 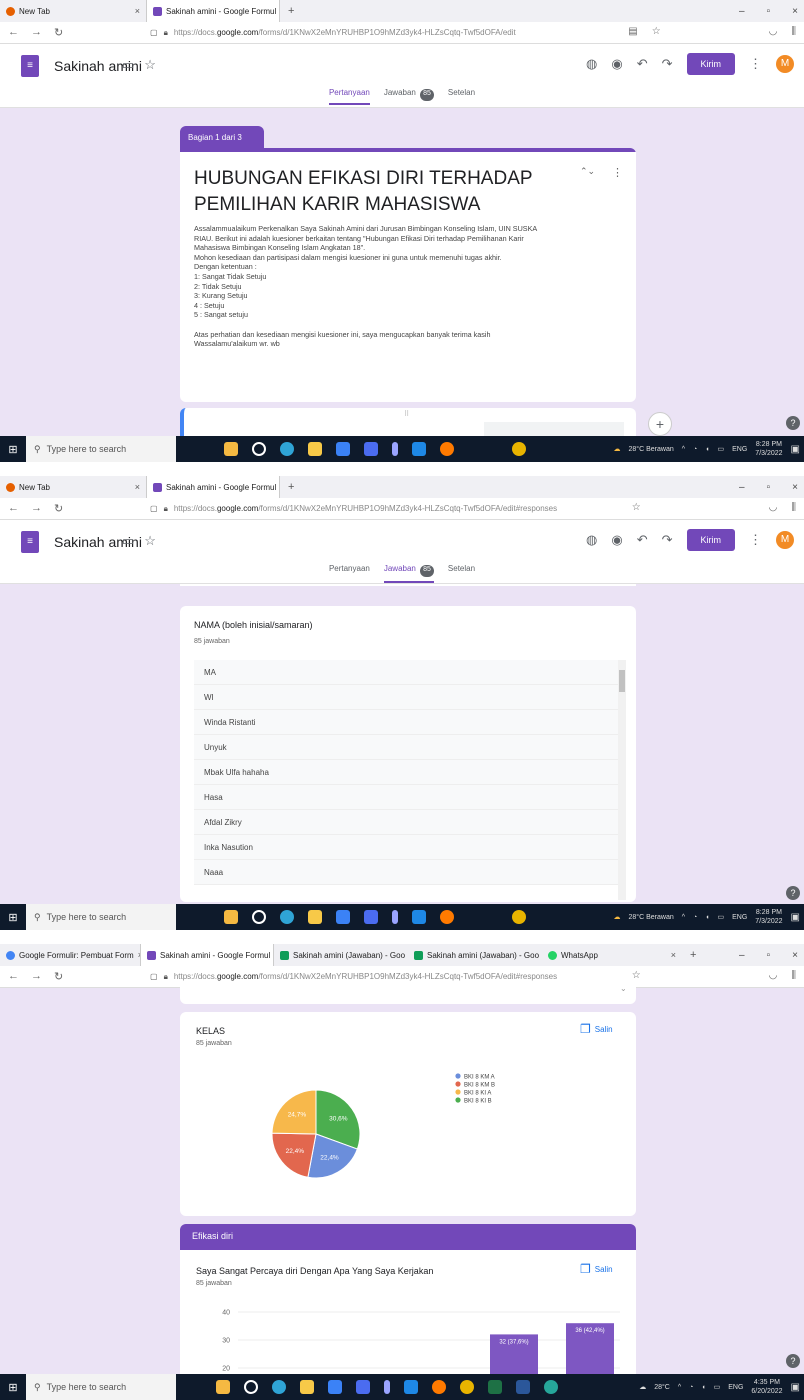 I want to click on browser-tab: Google Formulir: Pembuat Form ×, so click(x=70, y=955).